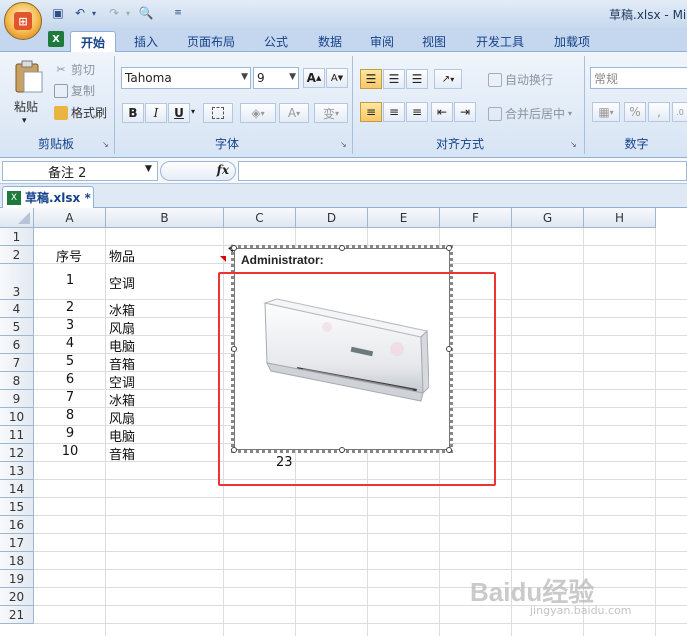 Image resolution: width=687 pixels, height=636 pixels. What do you see at coordinates (193, 111) in the screenshot?
I see `underline-dropdown-icon: ▾` at bounding box center [193, 111].